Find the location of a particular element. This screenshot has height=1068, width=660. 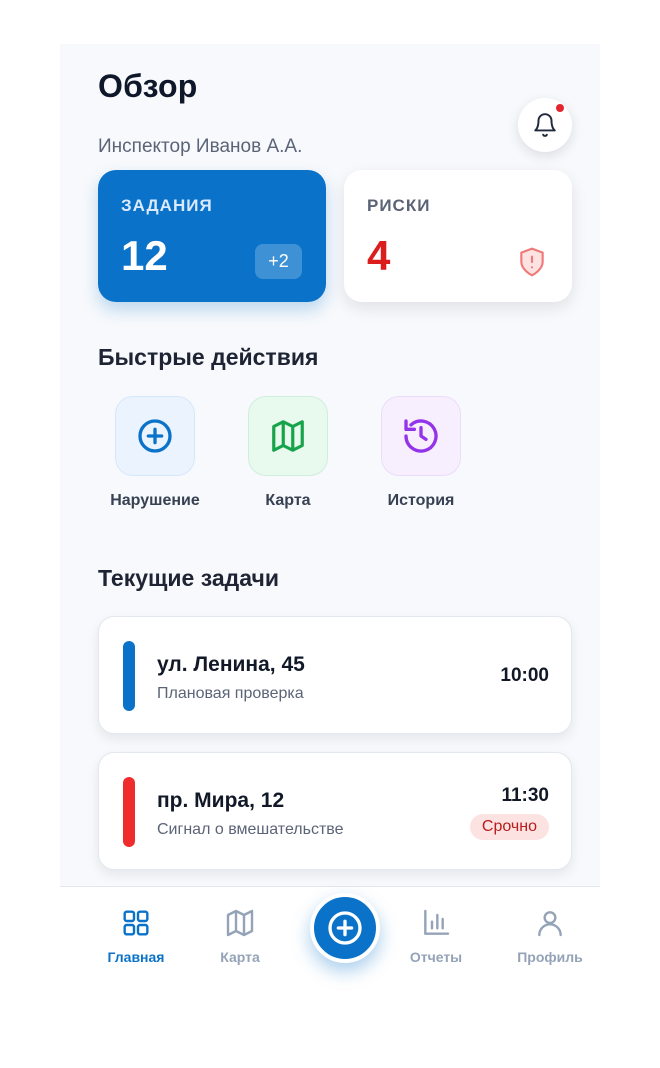

risks-stat-value: 4 is located at coordinates (379, 255).